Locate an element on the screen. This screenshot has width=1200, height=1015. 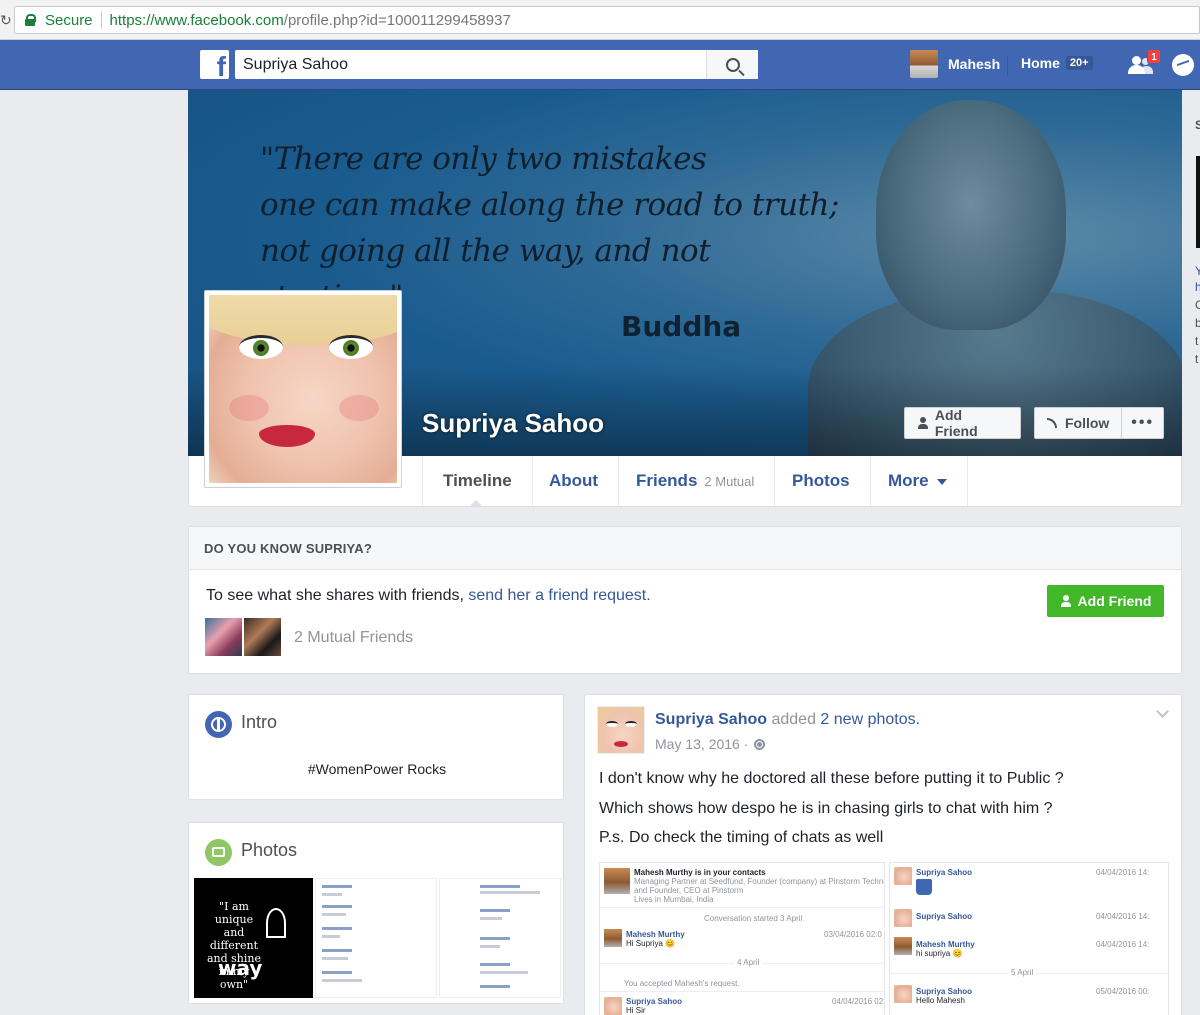
buddha-statue-head is located at coordinates (971, 215).